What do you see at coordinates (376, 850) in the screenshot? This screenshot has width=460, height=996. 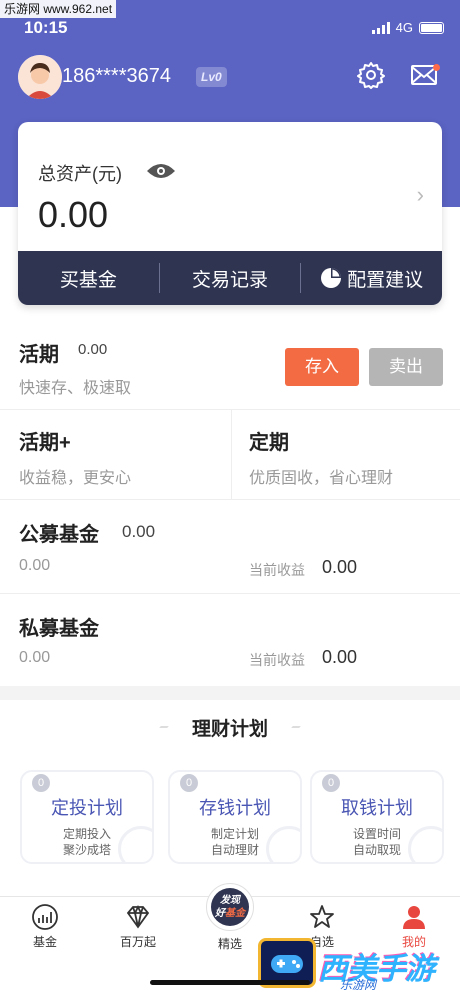 I see `plan-desc-line: 自动取现` at bounding box center [376, 850].